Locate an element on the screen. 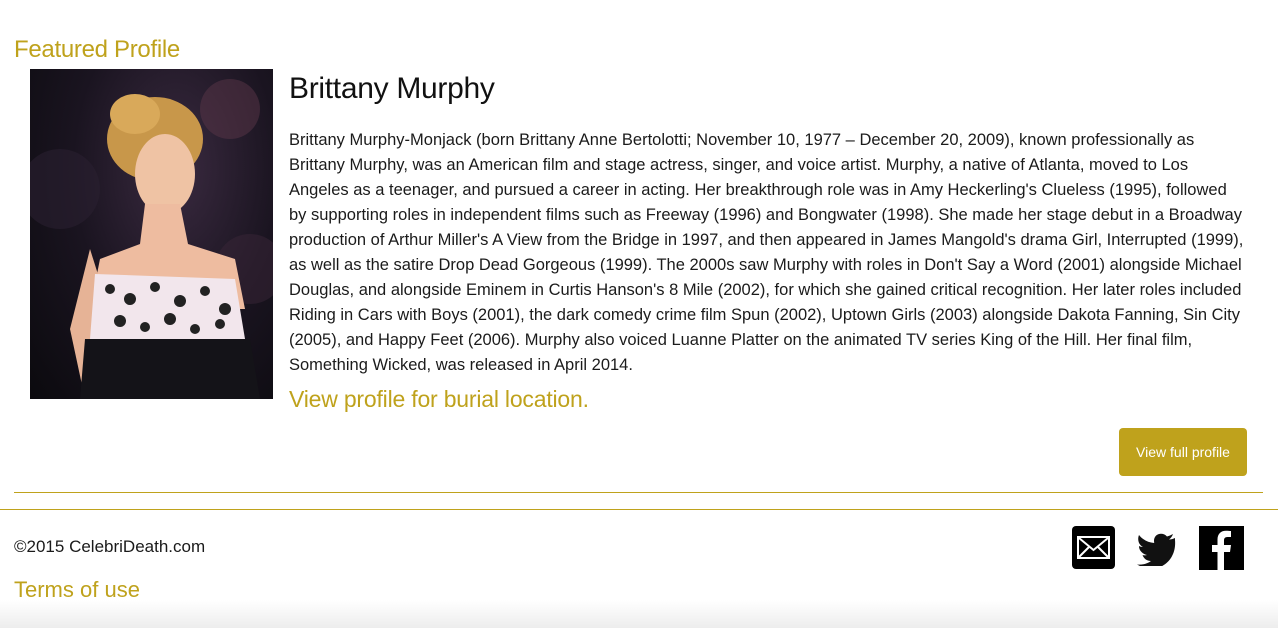  section-divider is located at coordinates (638, 492).